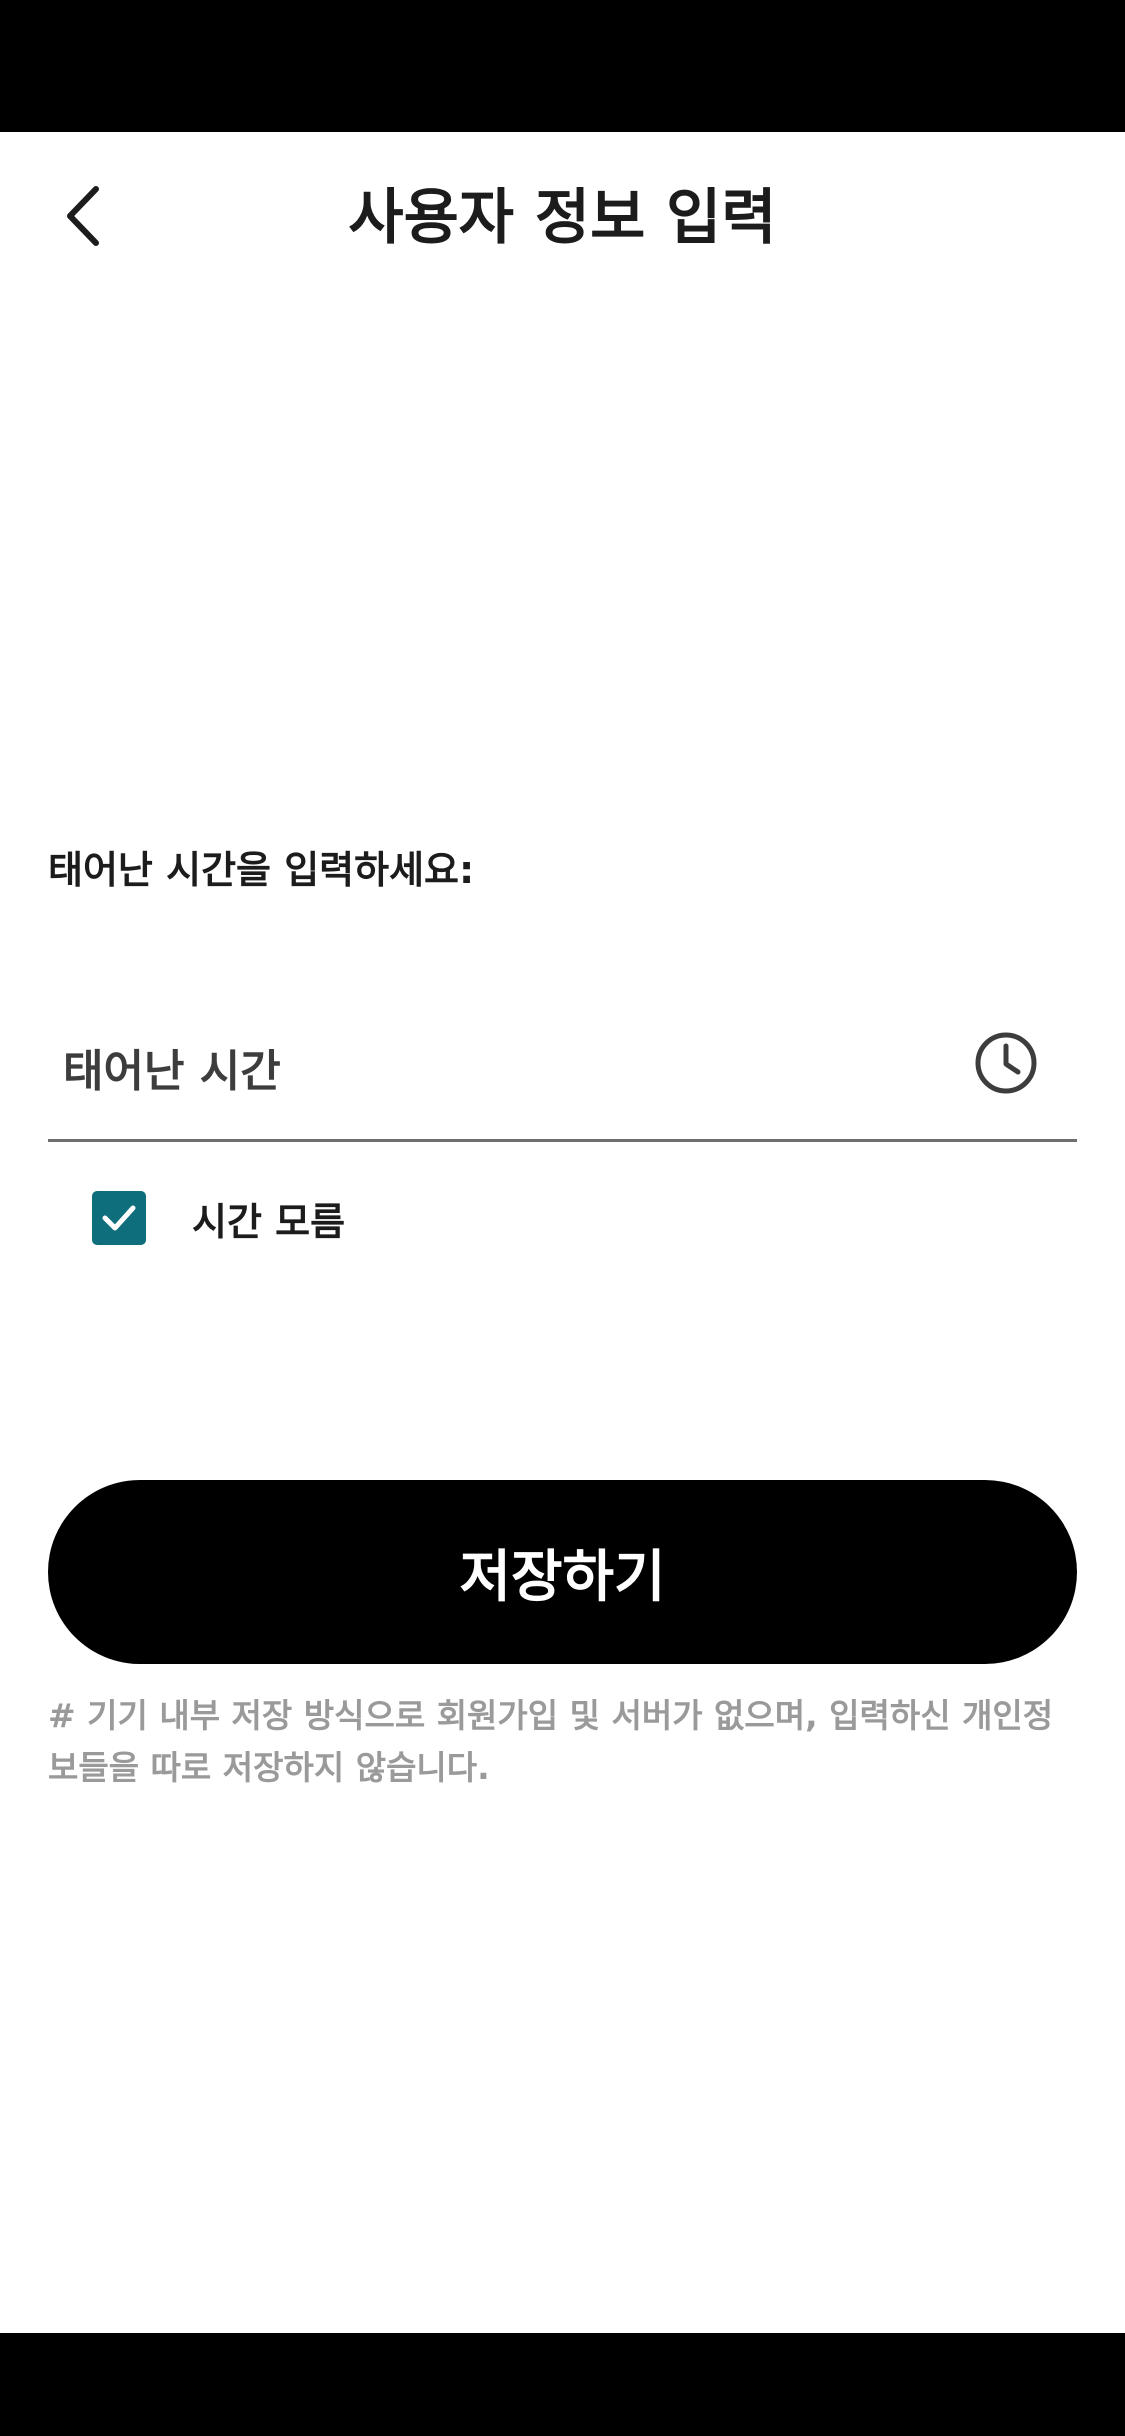 The width and height of the screenshot is (1125, 2436). I want to click on unknown-time-toggle: 시간 모름, so click(218, 1218).